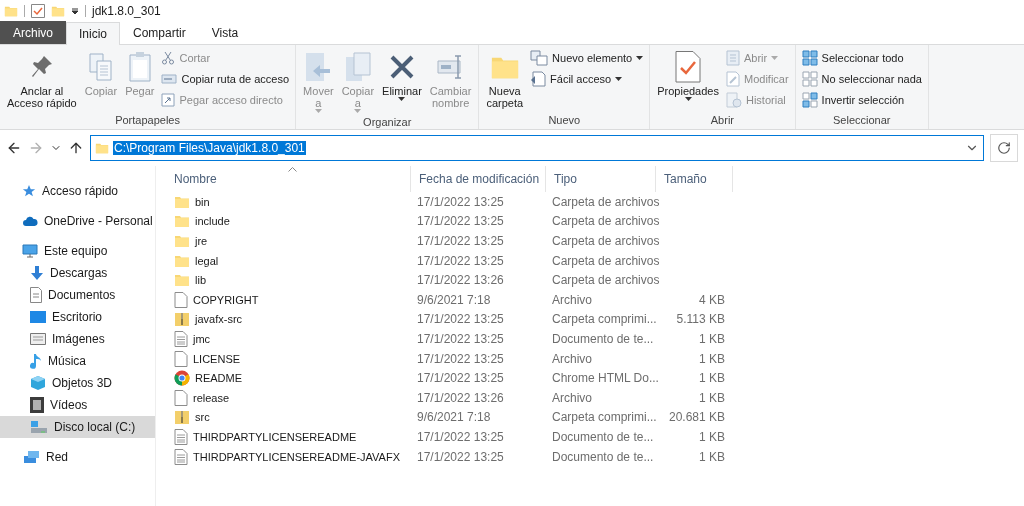 The image size is (1024, 506). What do you see at coordinates (77, 405) in the screenshot?
I see `sidebar-item: Vídeos` at bounding box center [77, 405].